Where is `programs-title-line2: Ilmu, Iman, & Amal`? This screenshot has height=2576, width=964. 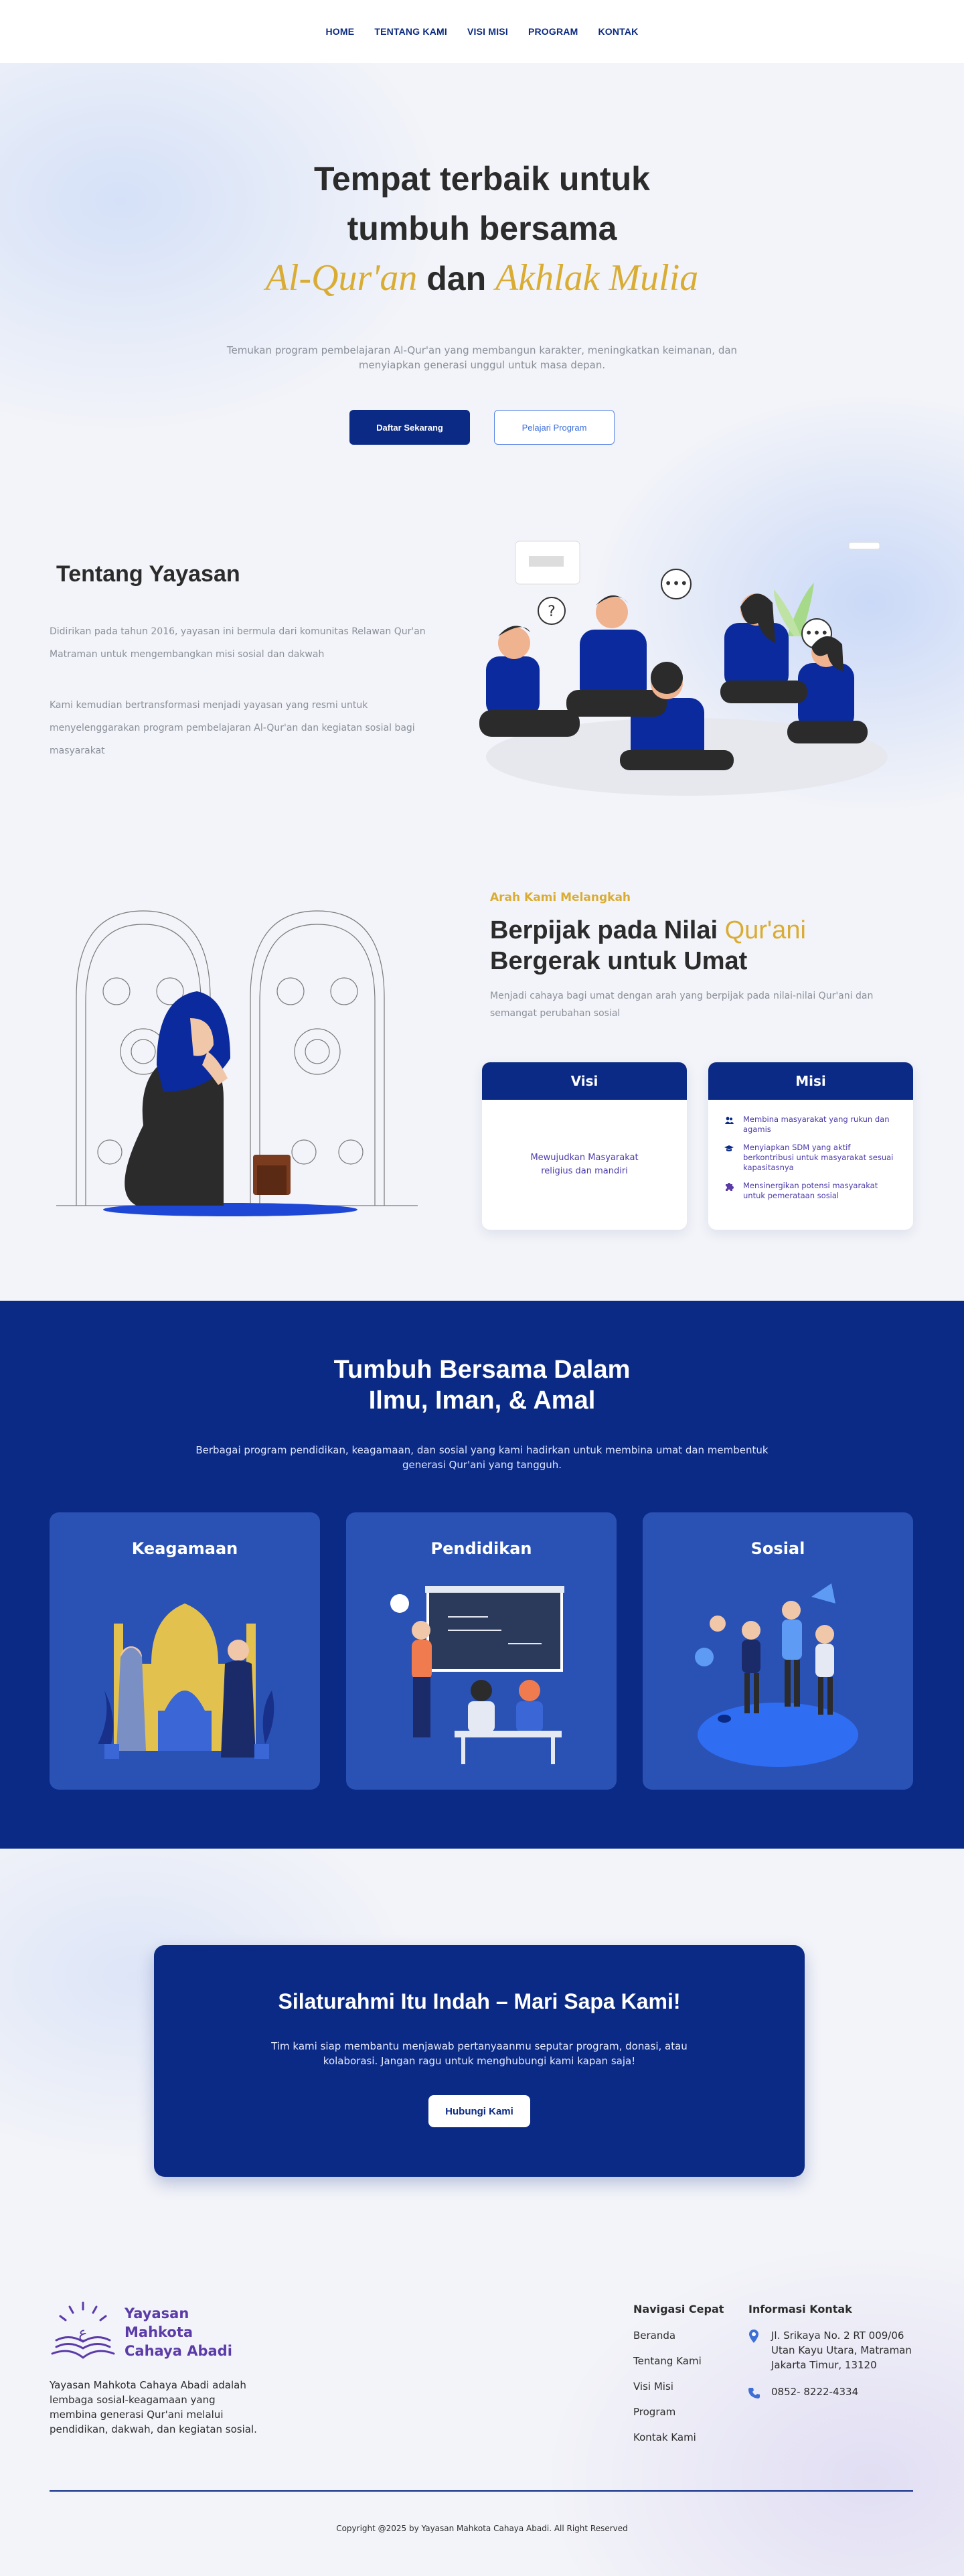 programs-title-line2: Ilmu, Iman, & Amal is located at coordinates (482, 1400).